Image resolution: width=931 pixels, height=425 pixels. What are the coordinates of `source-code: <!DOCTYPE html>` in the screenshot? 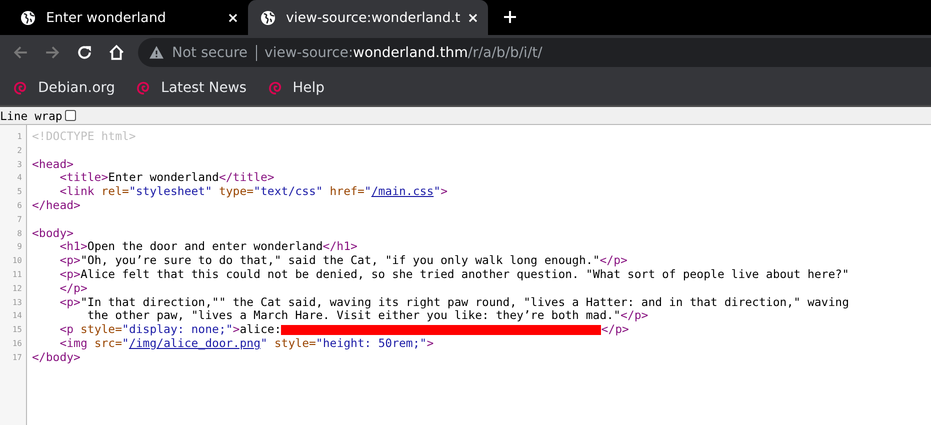 It's located at (84, 137).